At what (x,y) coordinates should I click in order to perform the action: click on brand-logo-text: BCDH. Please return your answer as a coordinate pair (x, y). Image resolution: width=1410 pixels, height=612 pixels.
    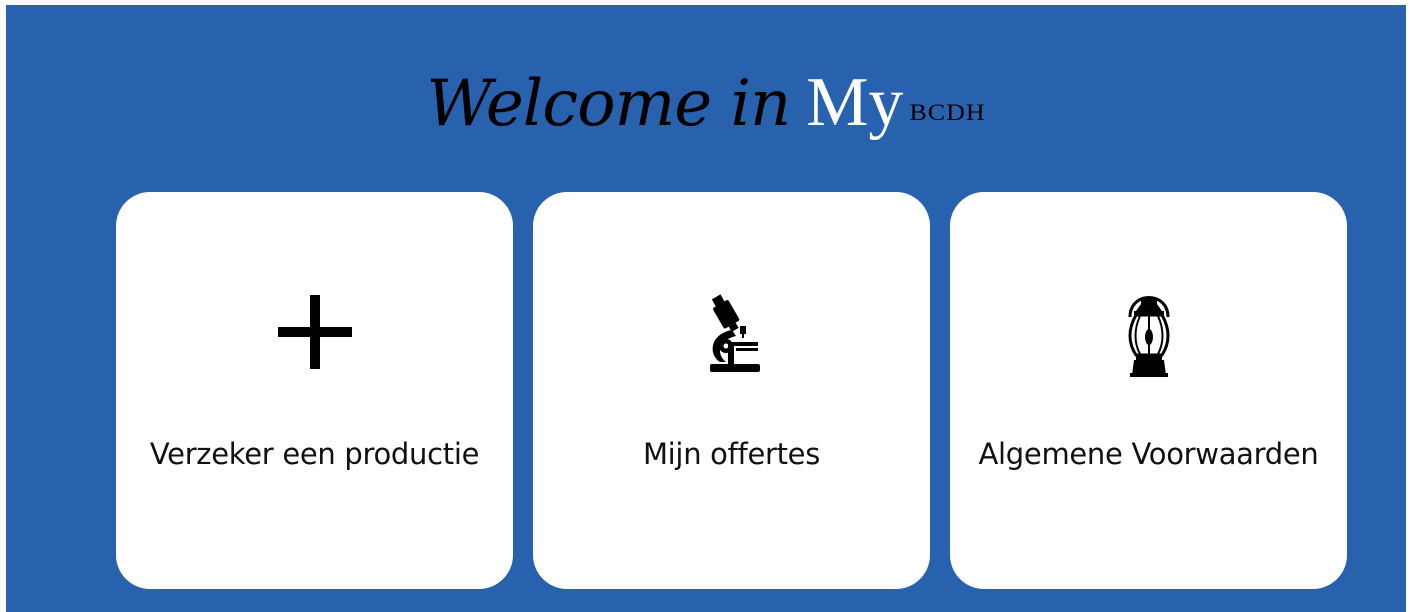
    Looking at the image, I should click on (947, 112).